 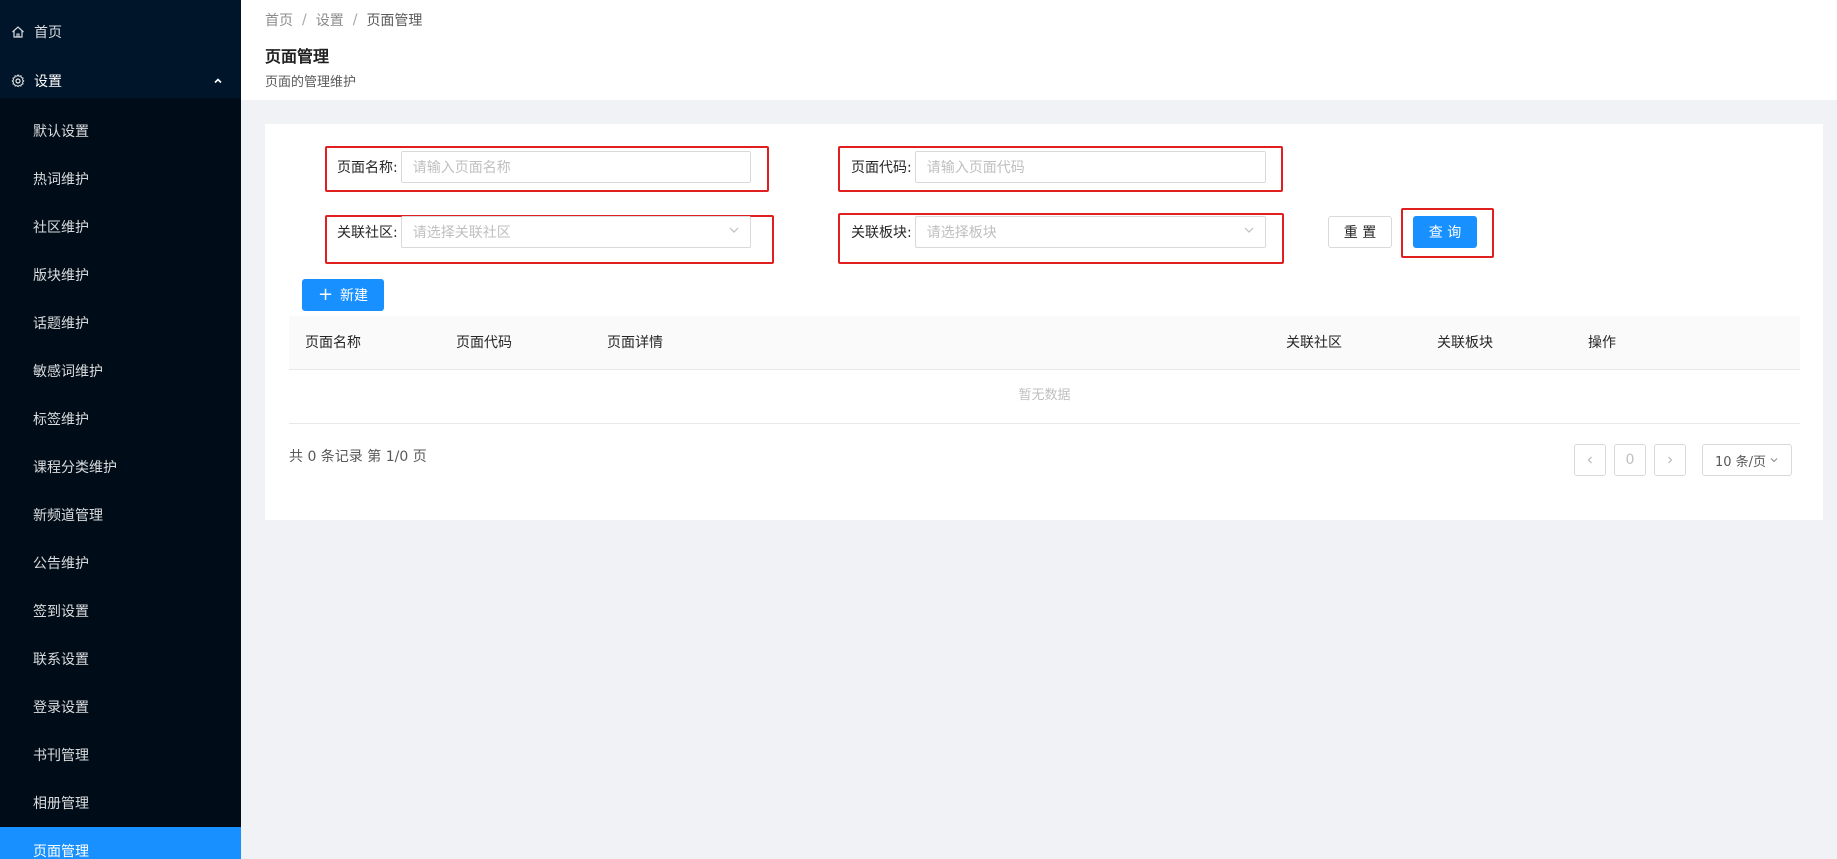 What do you see at coordinates (68, 372) in the screenshot?
I see `sidebar-item-label: 敏感词维护` at bounding box center [68, 372].